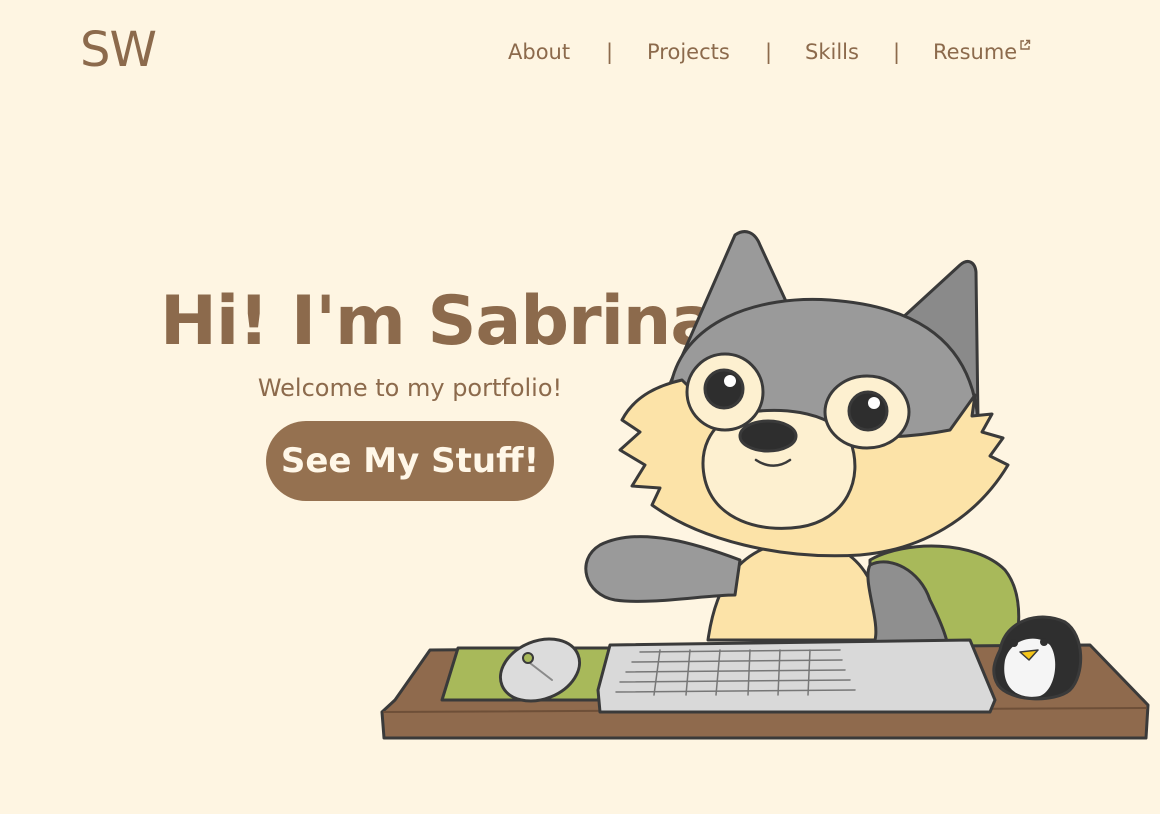  Describe the element at coordinates (580, 52) in the screenshot. I see `main-nav: About | Projects | Skills | Resume` at that location.